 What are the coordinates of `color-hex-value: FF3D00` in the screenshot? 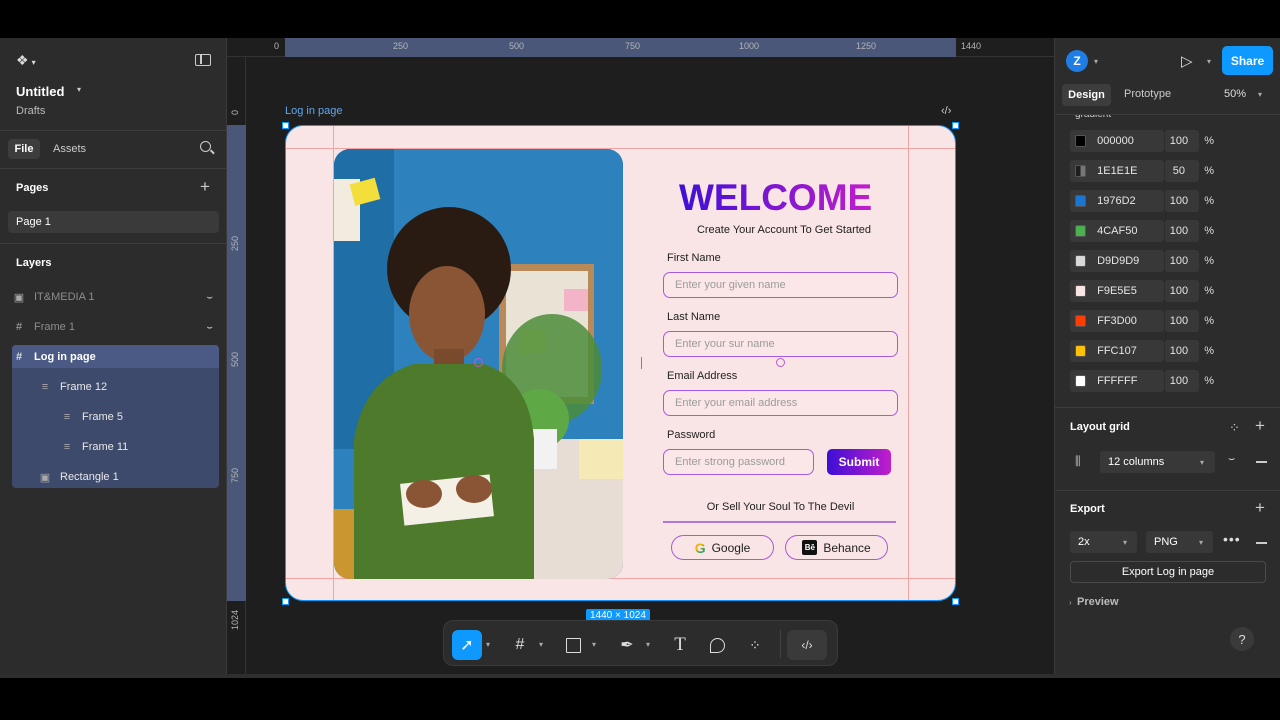 It's located at (1125, 321).